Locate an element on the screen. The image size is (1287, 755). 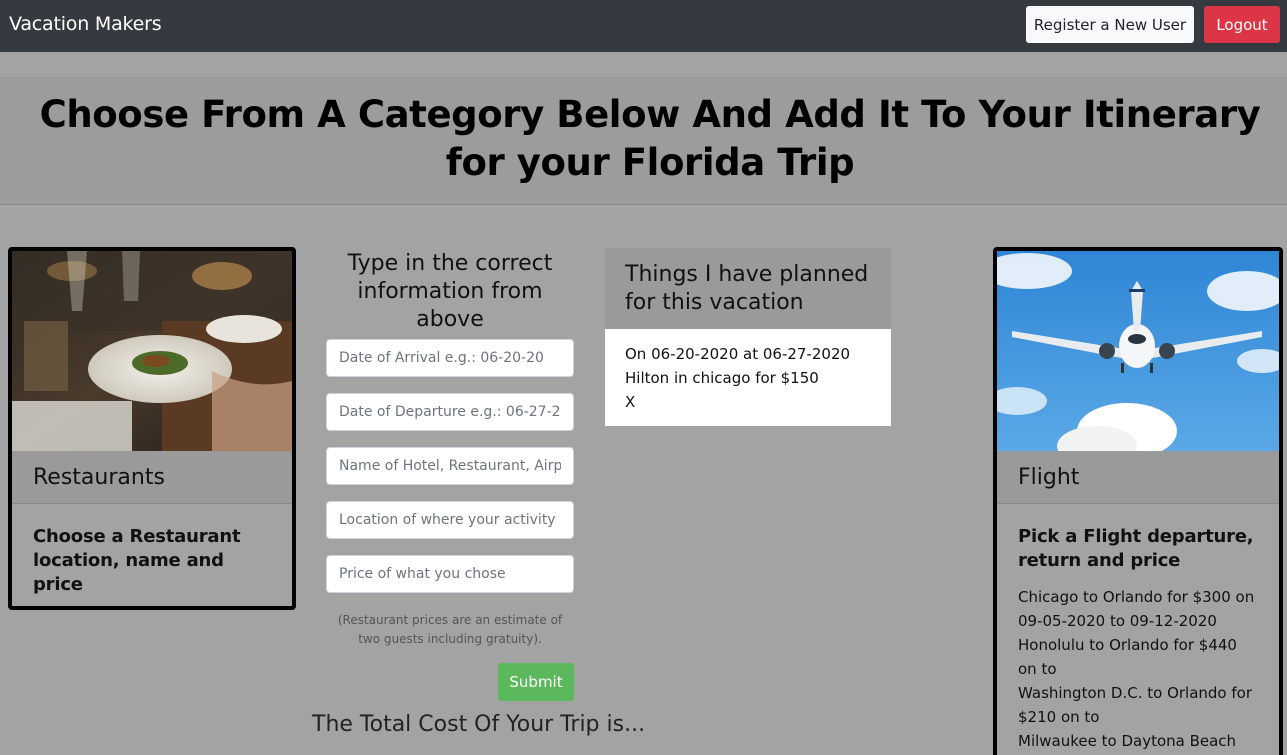
planned-item-dates: On 06-20-2020 at 06-27-2020 is located at coordinates (738, 354).